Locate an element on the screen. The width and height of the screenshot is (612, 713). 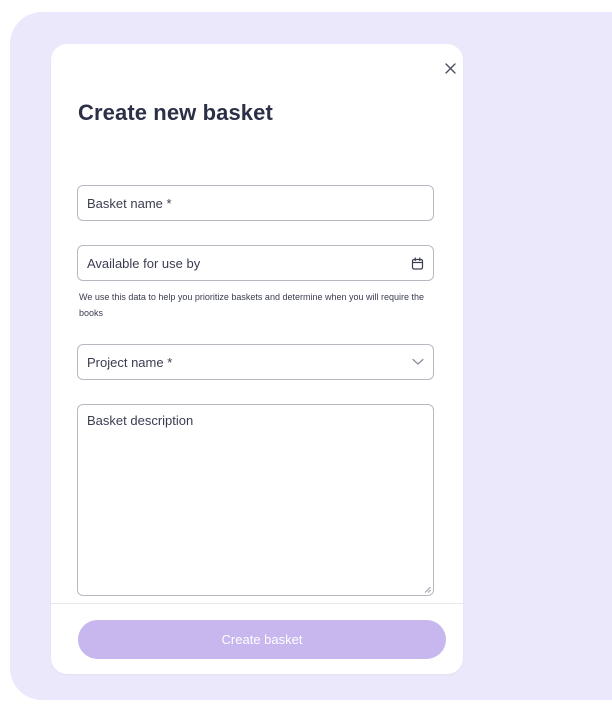
close-button is located at coordinates (450, 68).